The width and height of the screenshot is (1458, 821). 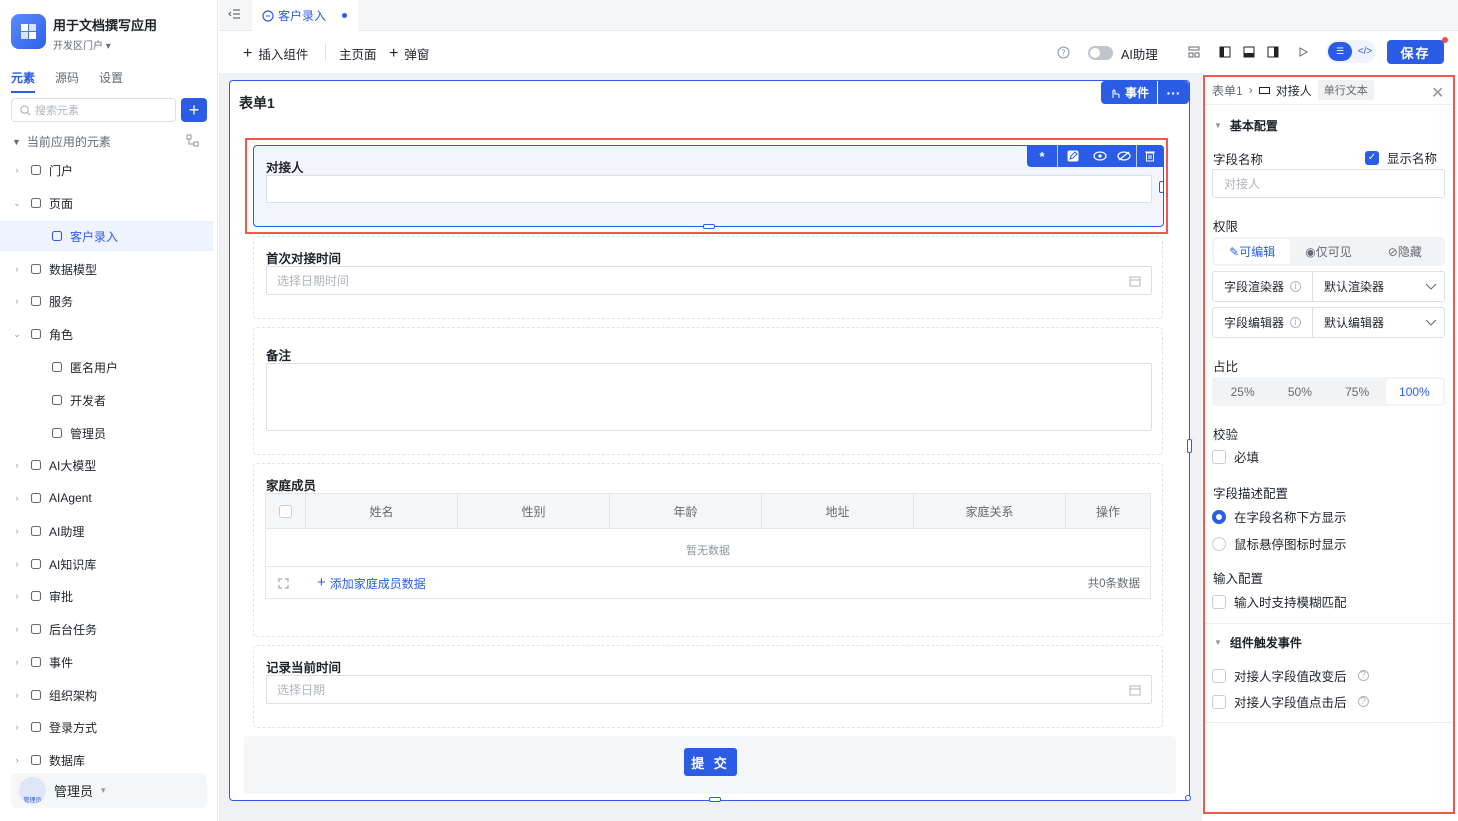 What do you see at coordinates (1246, 125) in the screenshot?
I see `basic-config-section: ▼ 基本配置` at bounding box center [1246, 125].